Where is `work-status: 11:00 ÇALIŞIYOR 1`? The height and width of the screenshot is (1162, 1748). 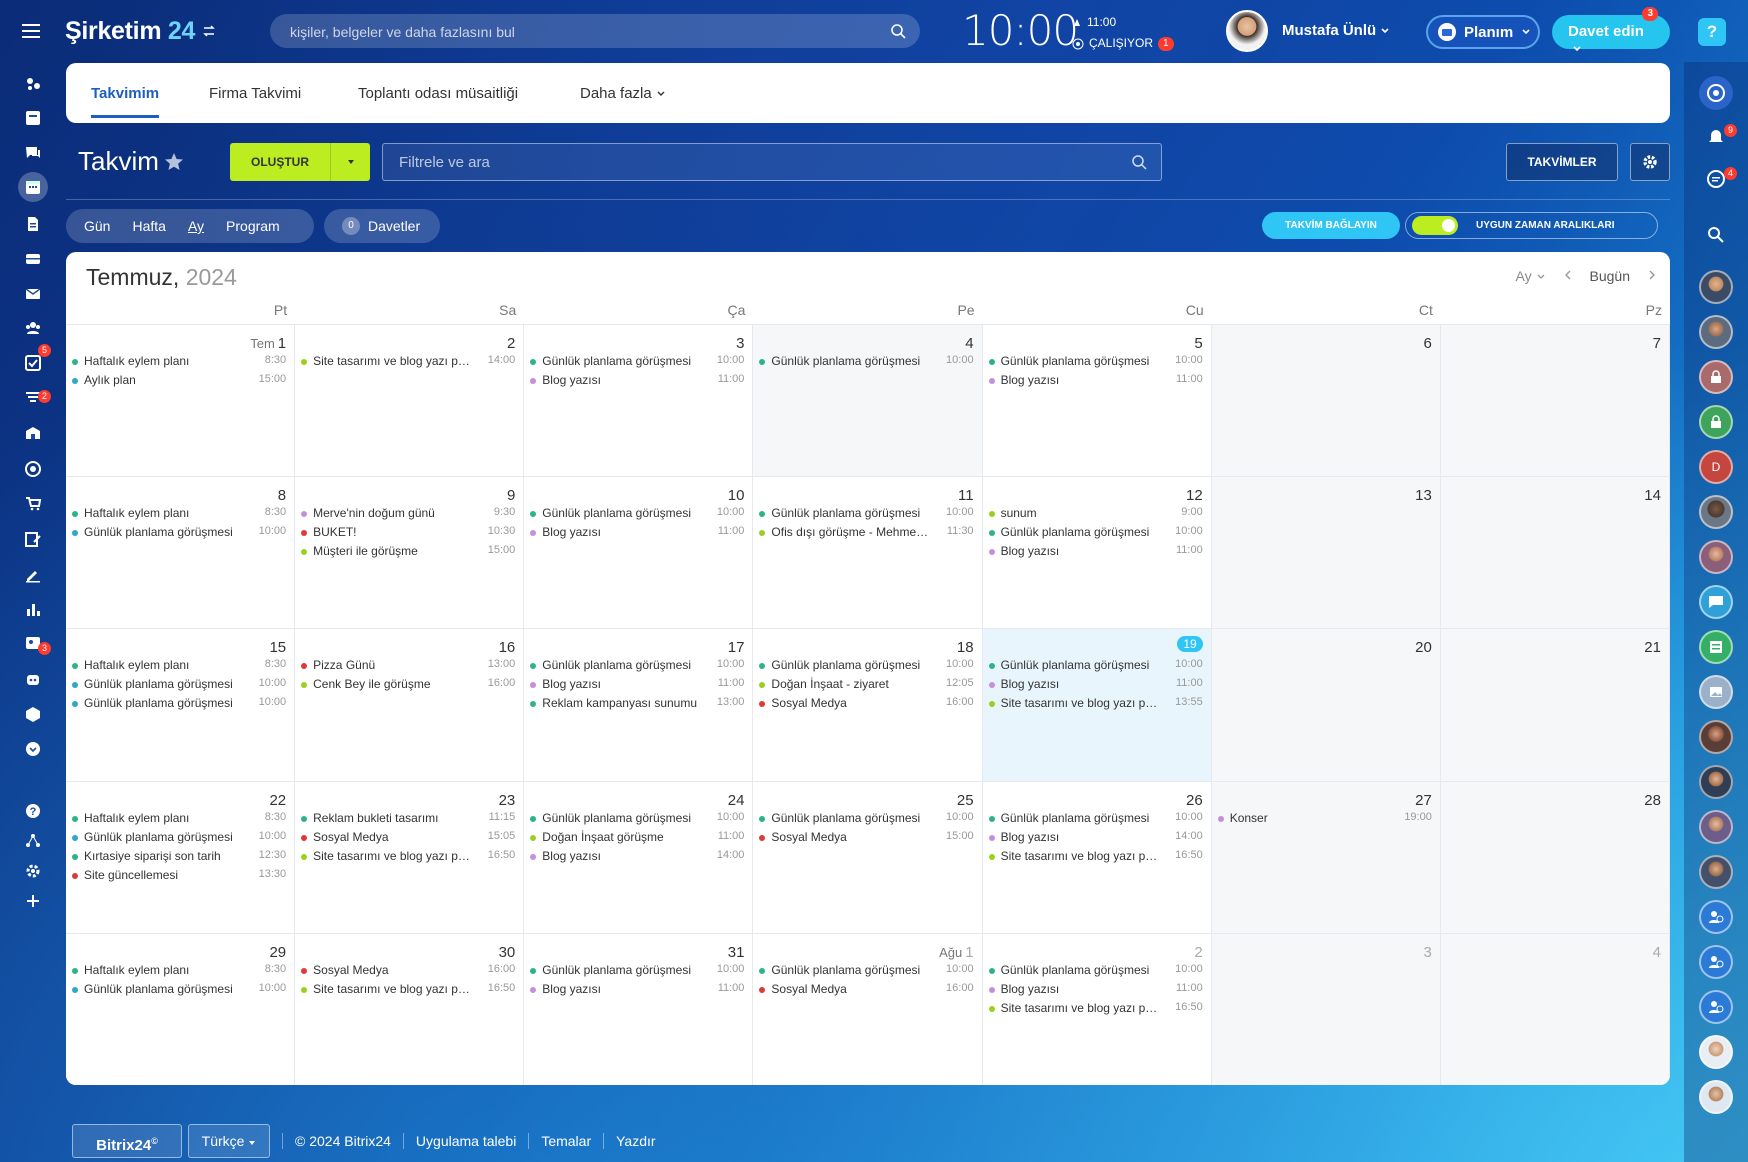
work-status: 11:00 ÇALIŞIYOR 1 is located at coordinates (1123, 33).